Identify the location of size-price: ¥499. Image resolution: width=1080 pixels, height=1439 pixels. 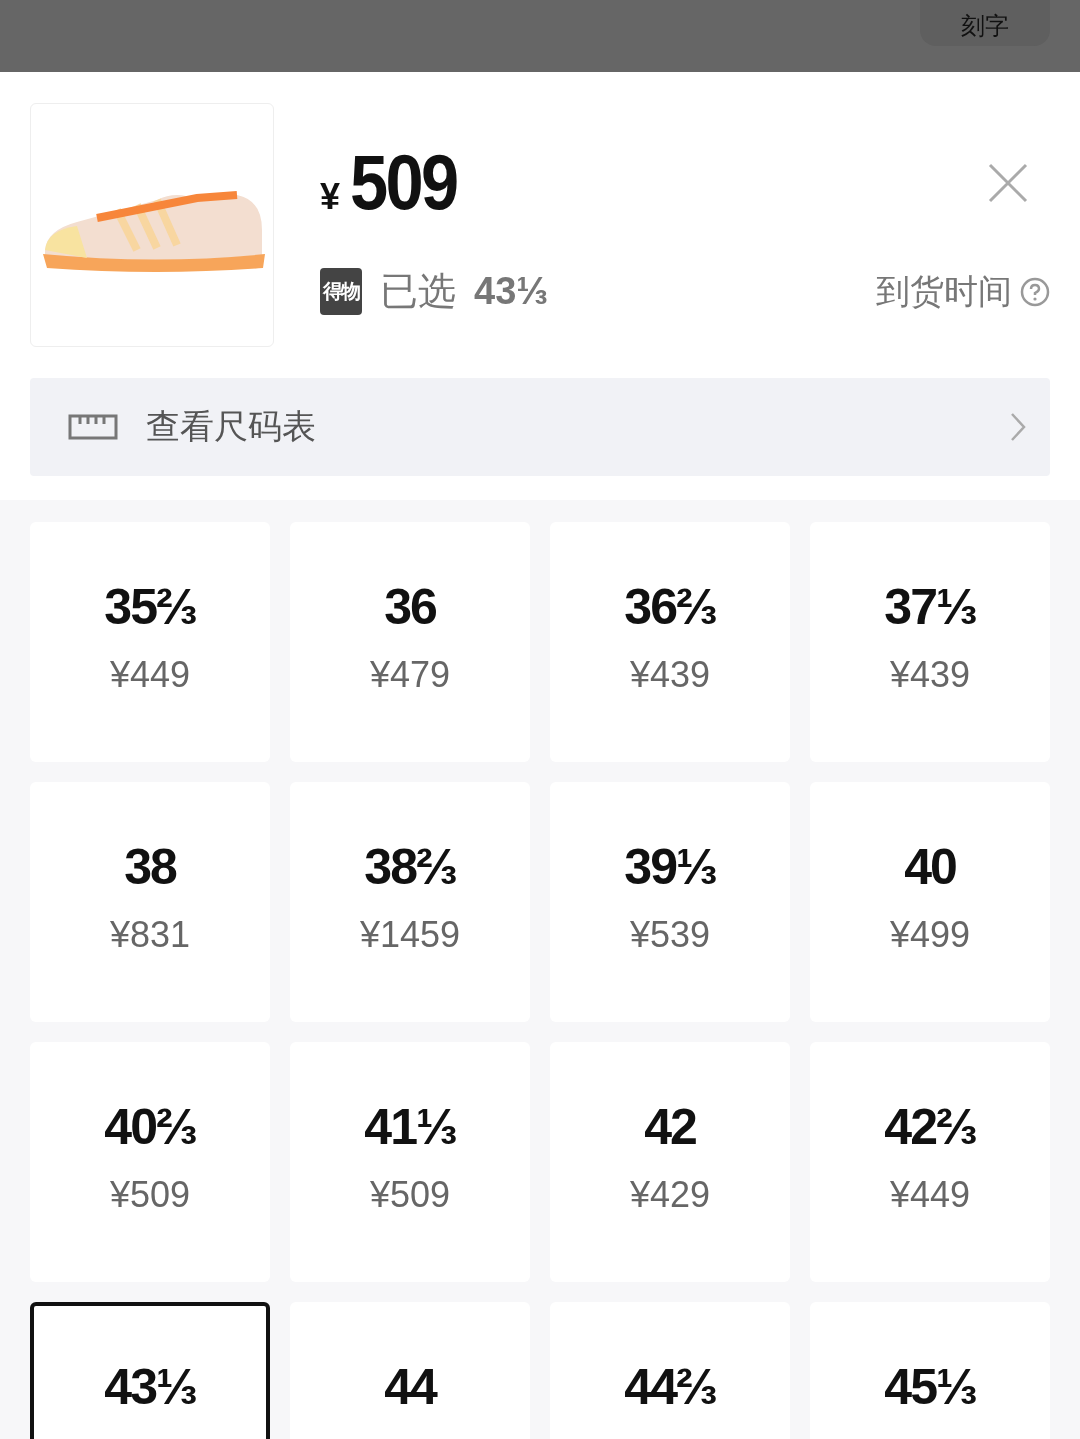
(930, 935).